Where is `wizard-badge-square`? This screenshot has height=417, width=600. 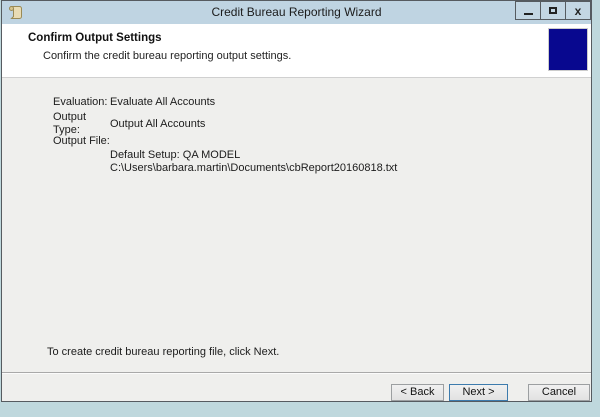 wizard-badge-square is located at coordinates (568, 49).